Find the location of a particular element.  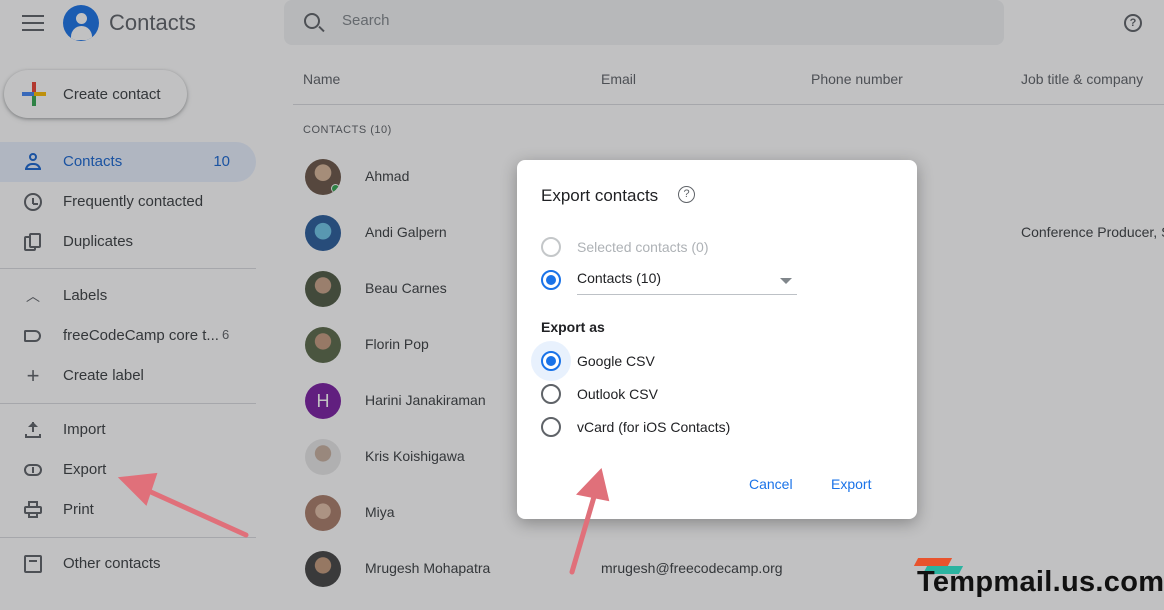

radio-google-csv is located at coordinates (551, 361).